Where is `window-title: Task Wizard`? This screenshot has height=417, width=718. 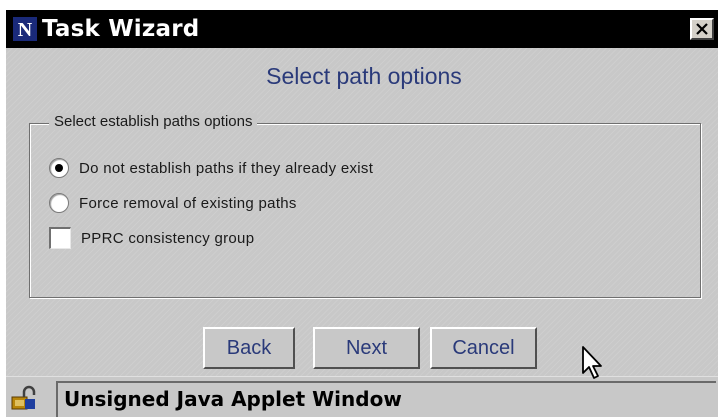
window-title: Task Wizard is located at coordinates (121, 29).